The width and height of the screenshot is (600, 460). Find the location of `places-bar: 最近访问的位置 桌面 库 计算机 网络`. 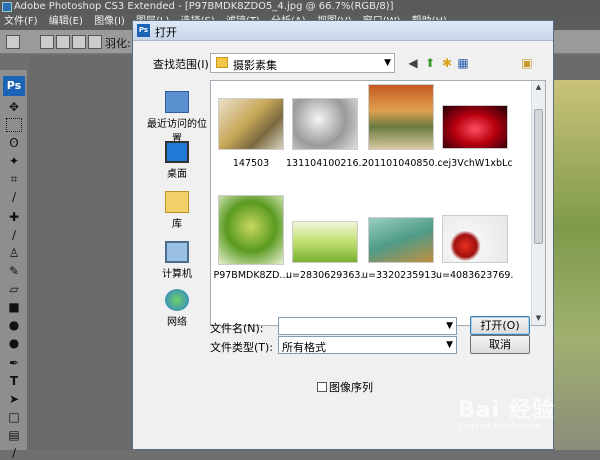

places-bar: 最近访问的位置 桌面 库 计算机 网络 is located at coordinates (177, 222).